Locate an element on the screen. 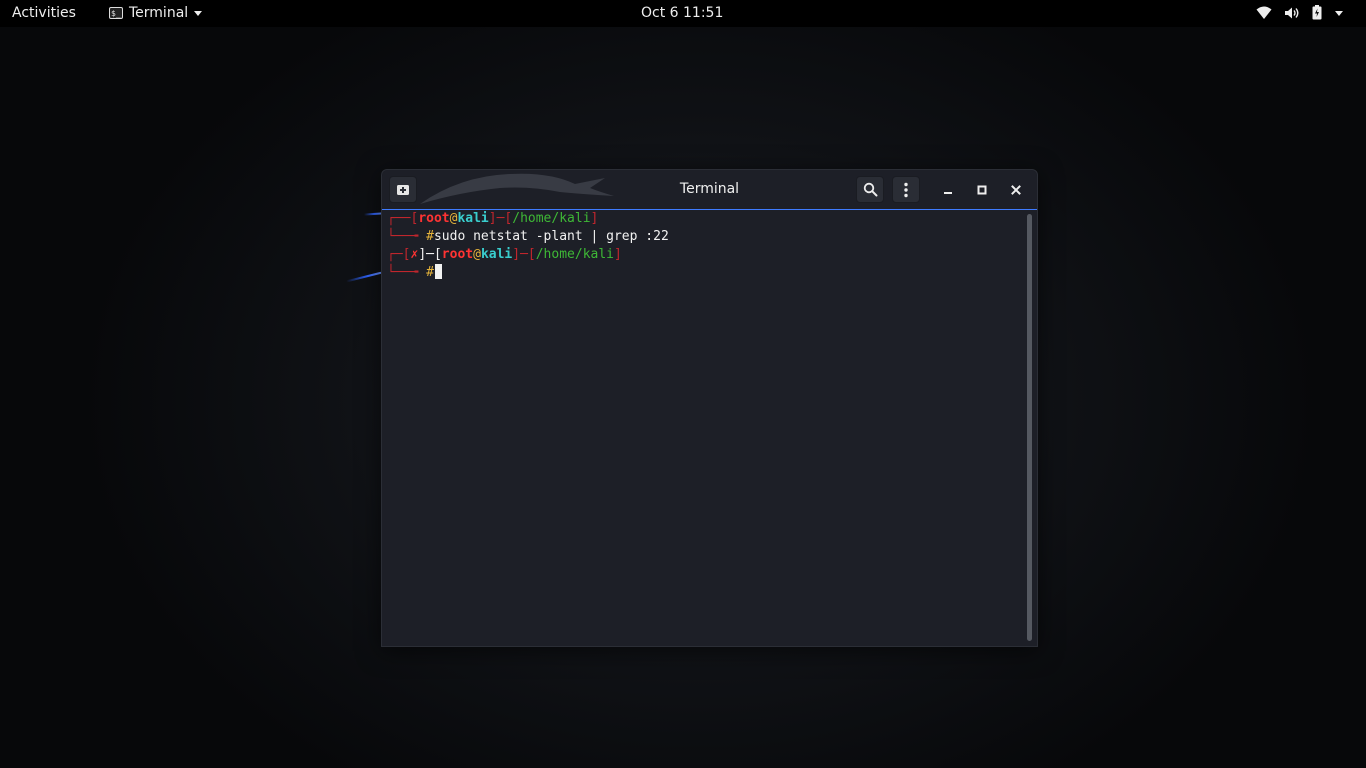 The width and height of the screenshot is (1366, 768). input-line: └──╼ # is located at coordinates (414, 273).